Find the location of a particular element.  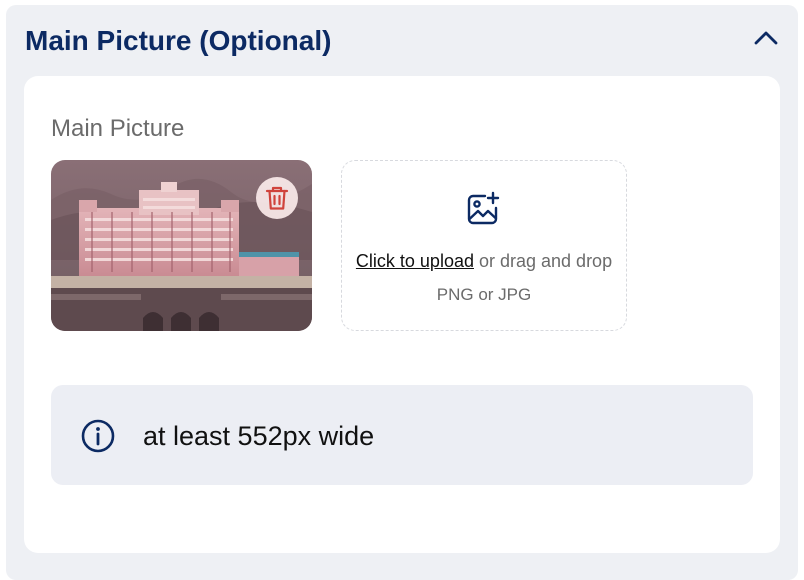

image-add-icon is located at coordinates (483, 208).